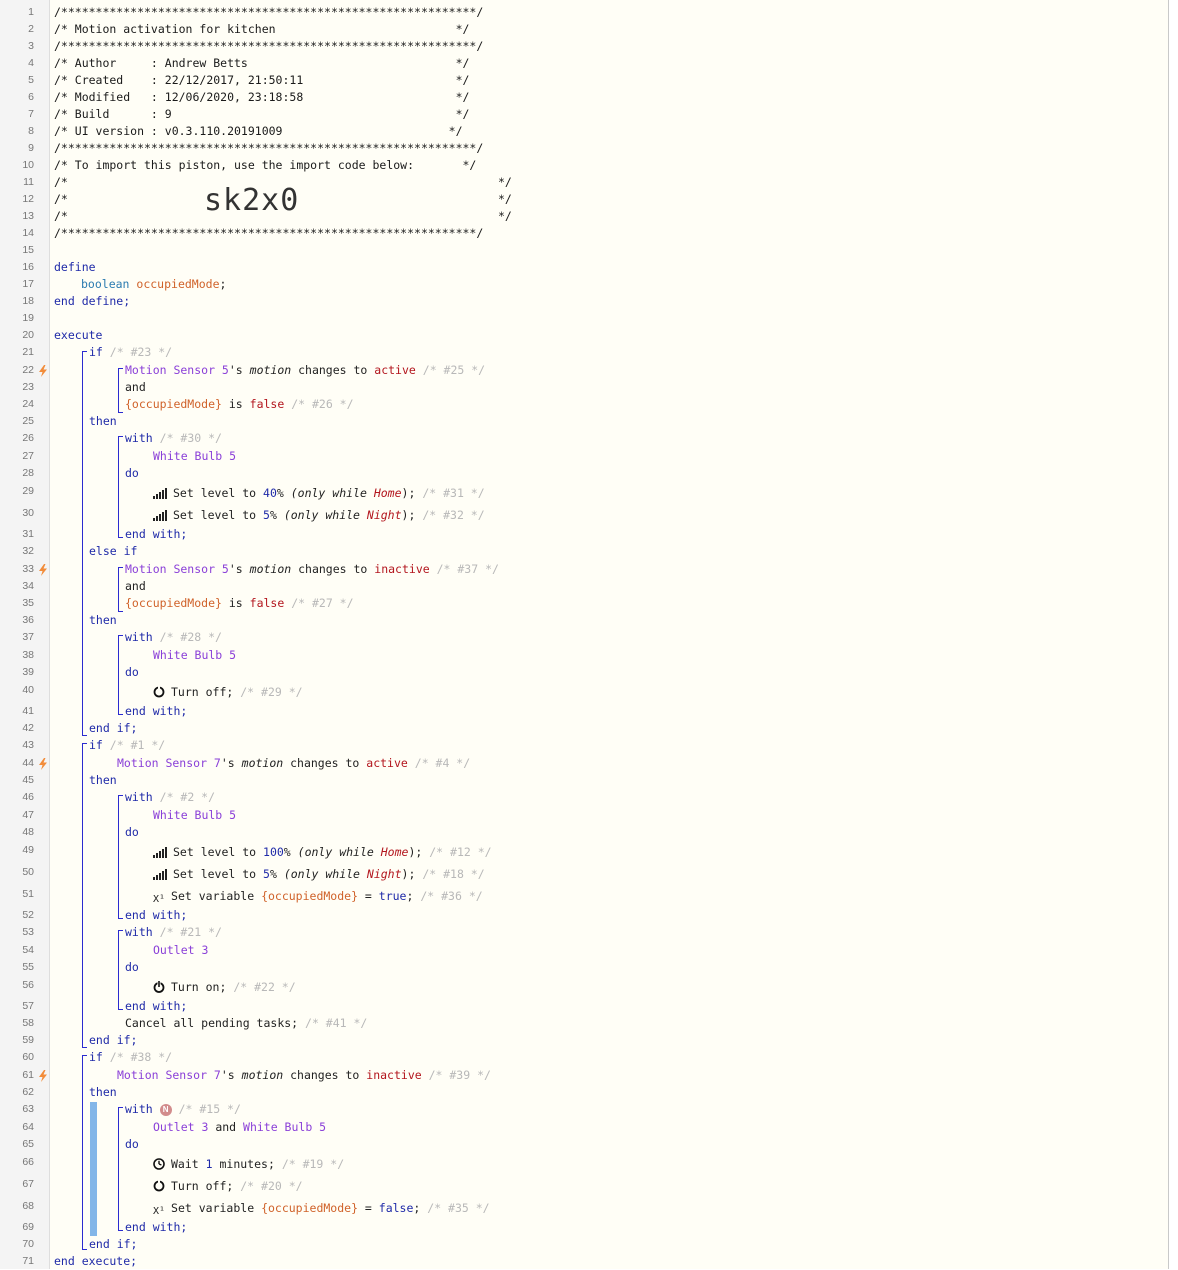 This screenshot has width=1178, height=1270. I want to click on lightning-bolt-icon, so click(43, 1076).